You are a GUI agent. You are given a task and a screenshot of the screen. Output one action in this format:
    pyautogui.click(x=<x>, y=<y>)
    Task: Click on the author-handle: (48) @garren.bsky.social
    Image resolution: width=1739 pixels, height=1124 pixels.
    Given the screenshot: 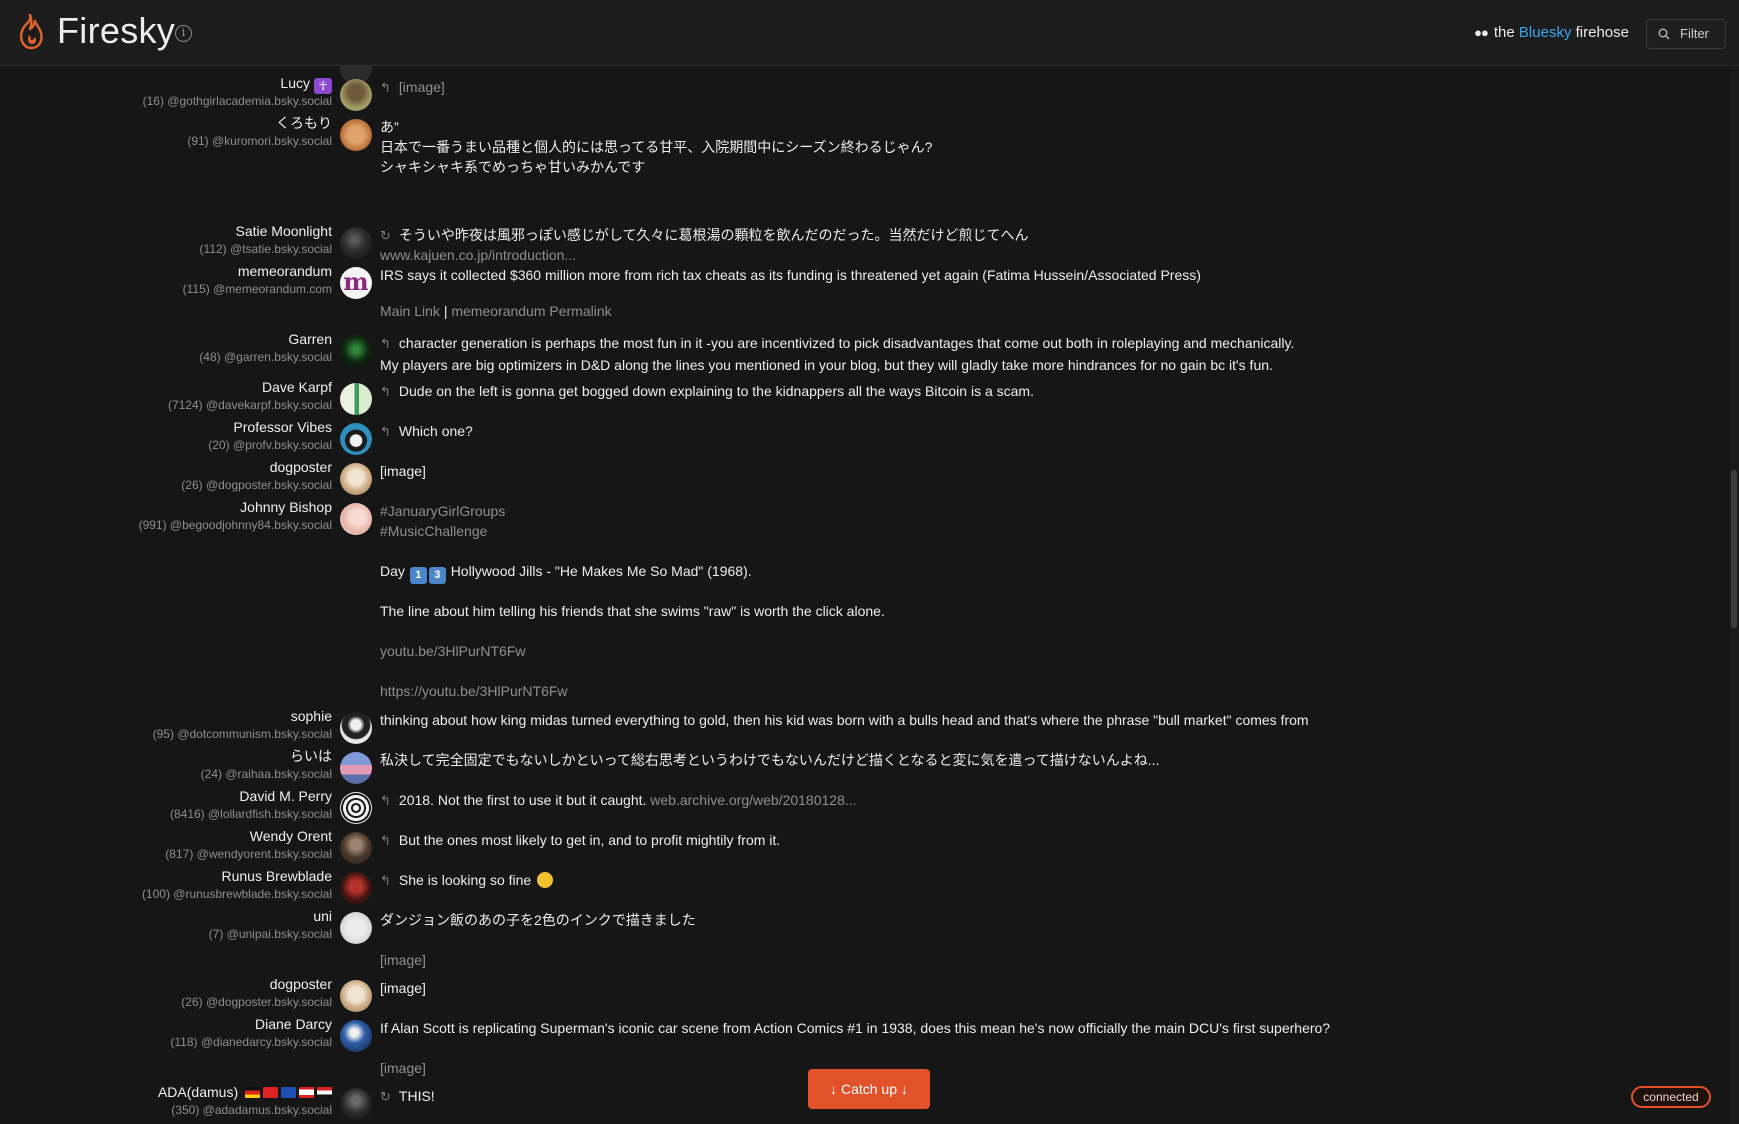 What is the action you would take?
    pyautogui.click(x=265, y=357)
    